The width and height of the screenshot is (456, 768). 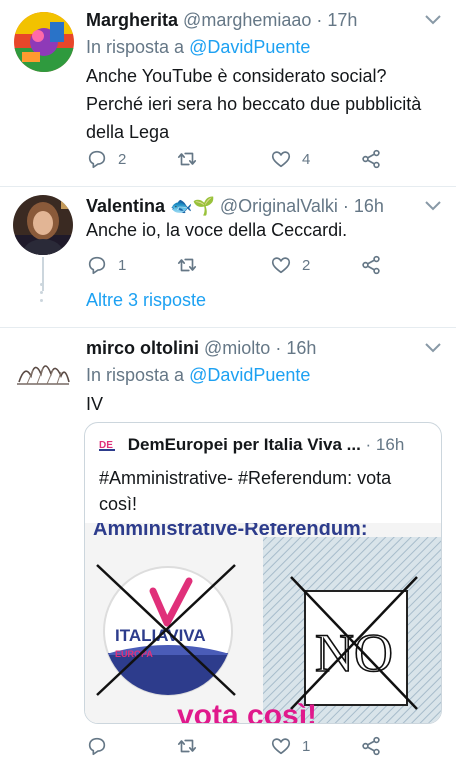 I want to click on like-count: 1, so click(x=306, y=746).